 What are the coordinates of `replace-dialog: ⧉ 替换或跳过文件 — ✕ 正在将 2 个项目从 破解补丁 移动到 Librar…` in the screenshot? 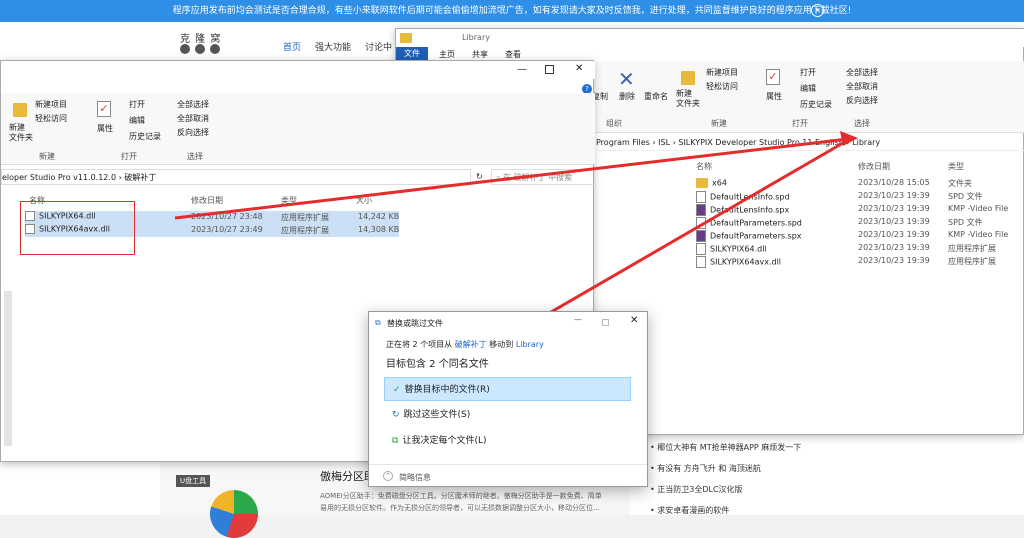 It's located at (508, 399).